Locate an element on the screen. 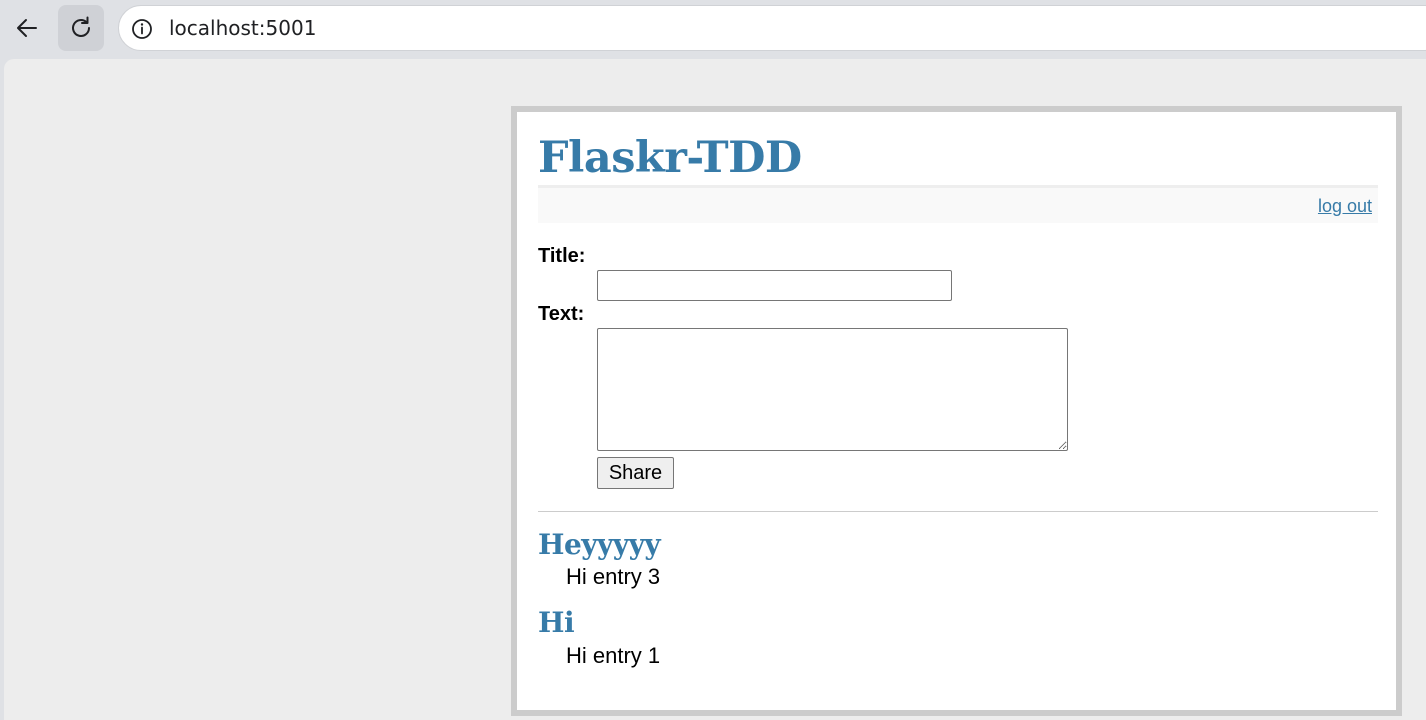  site-title: Flaskr-TDD is located at coordinates (670, 158).